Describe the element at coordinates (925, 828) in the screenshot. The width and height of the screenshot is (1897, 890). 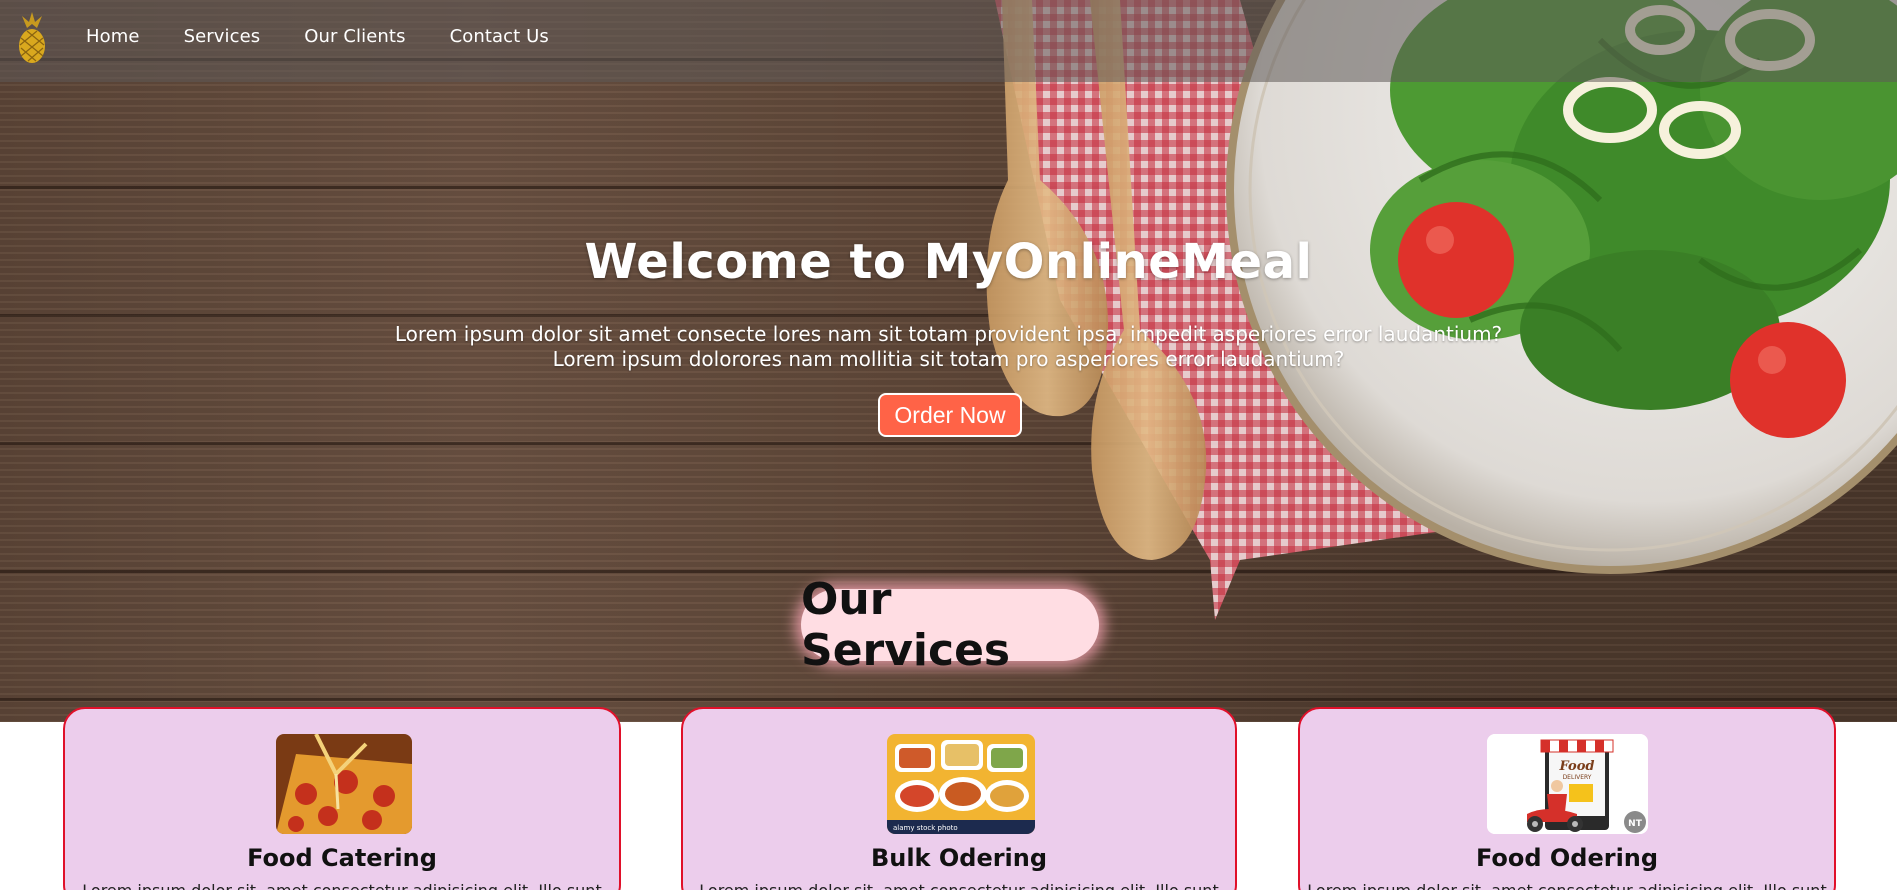
I see `svg-text: alamy stock photo` at that location.